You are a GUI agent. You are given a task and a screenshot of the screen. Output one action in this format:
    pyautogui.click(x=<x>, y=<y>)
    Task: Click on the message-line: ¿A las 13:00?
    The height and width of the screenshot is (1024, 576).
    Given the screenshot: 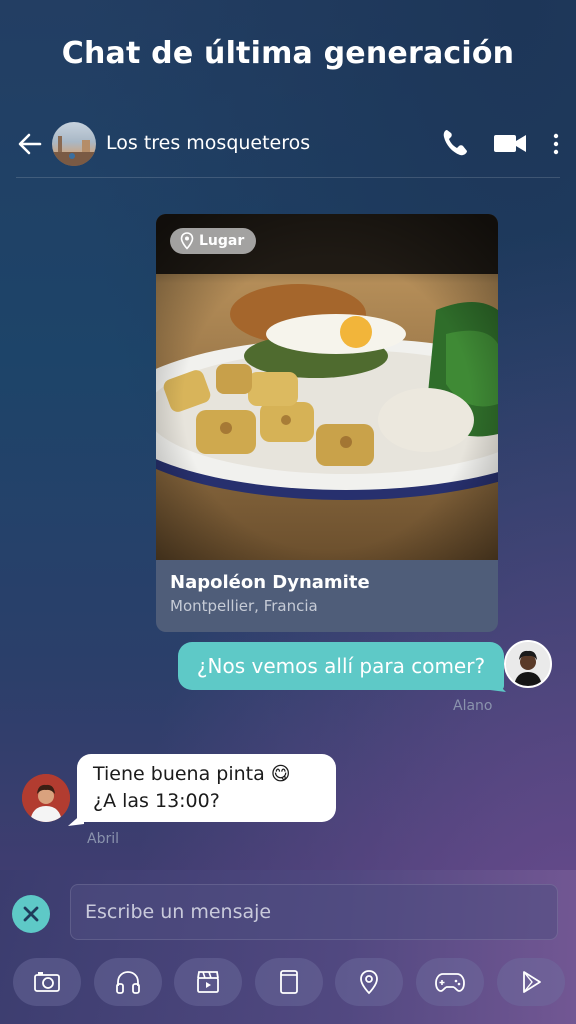 What is the action you would take?
    pyautogui.click(x=156, y=801)
    